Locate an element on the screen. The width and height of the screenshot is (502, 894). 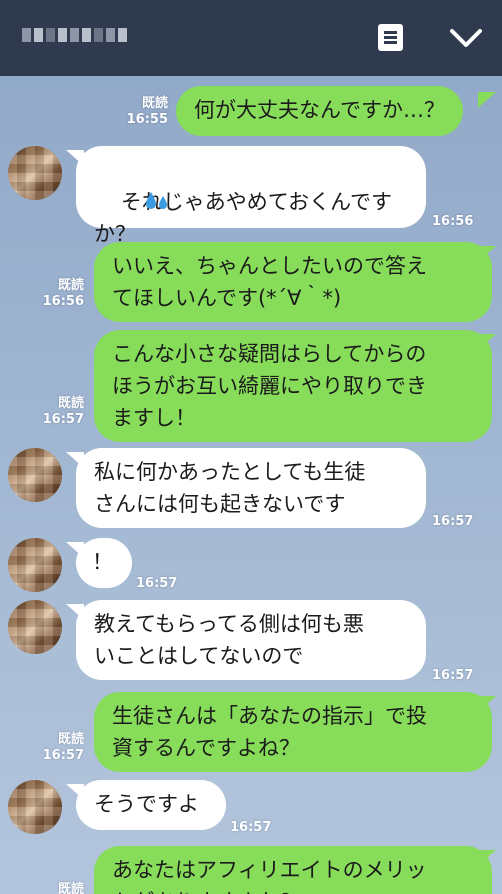
outgoing-message: あなたはアフィリエイトのメリッ トがありますよね？ is located at coordinates (293, 870).